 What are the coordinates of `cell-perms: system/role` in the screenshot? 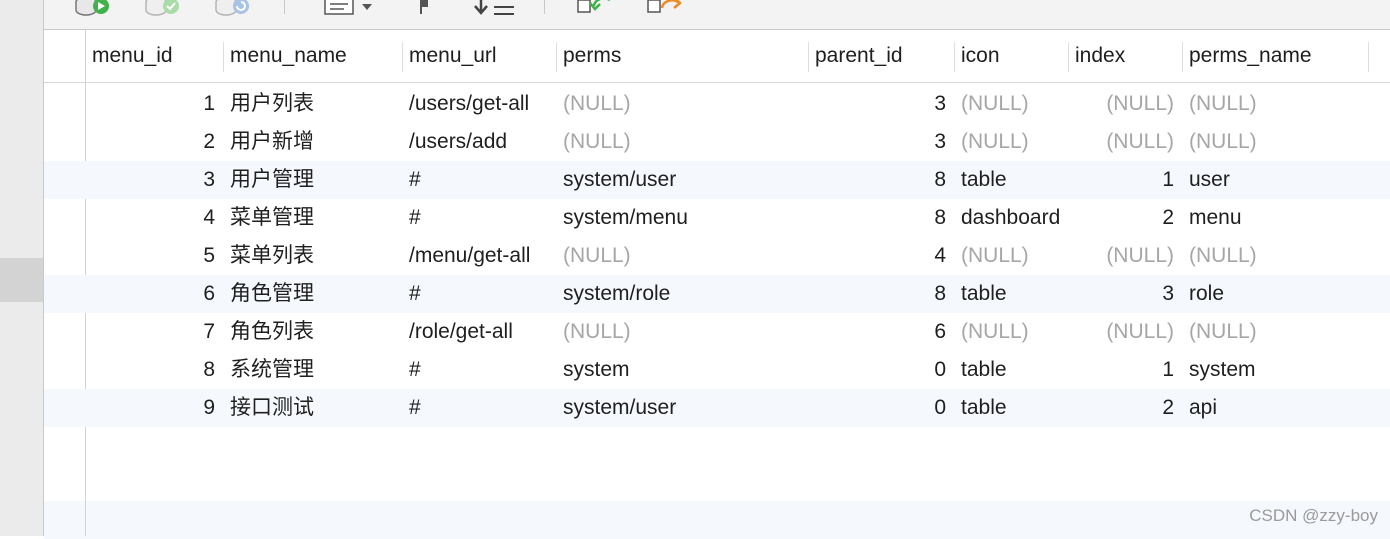 It's located at (682, 294).